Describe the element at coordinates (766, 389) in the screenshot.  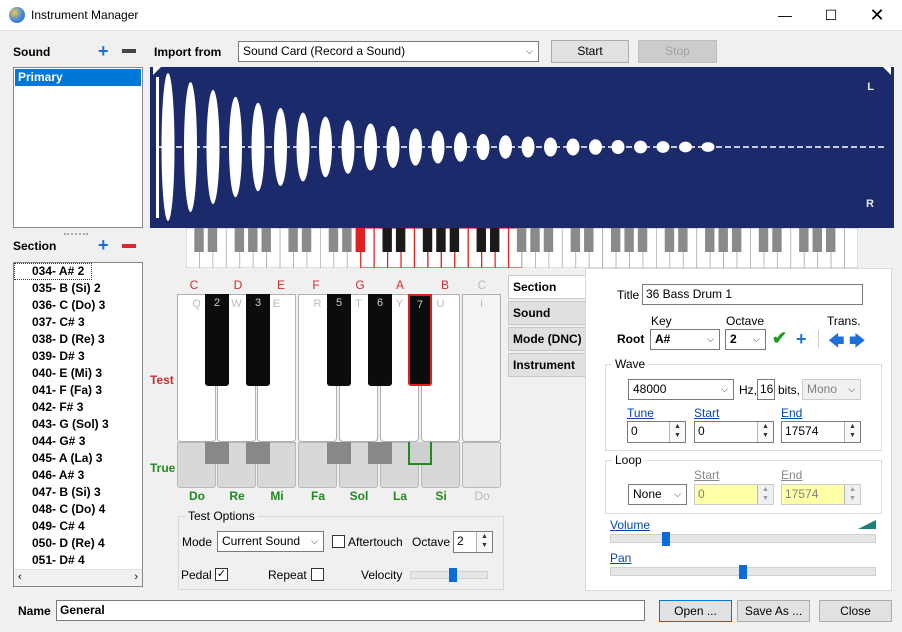
I see `bits-input: 16` at that location.